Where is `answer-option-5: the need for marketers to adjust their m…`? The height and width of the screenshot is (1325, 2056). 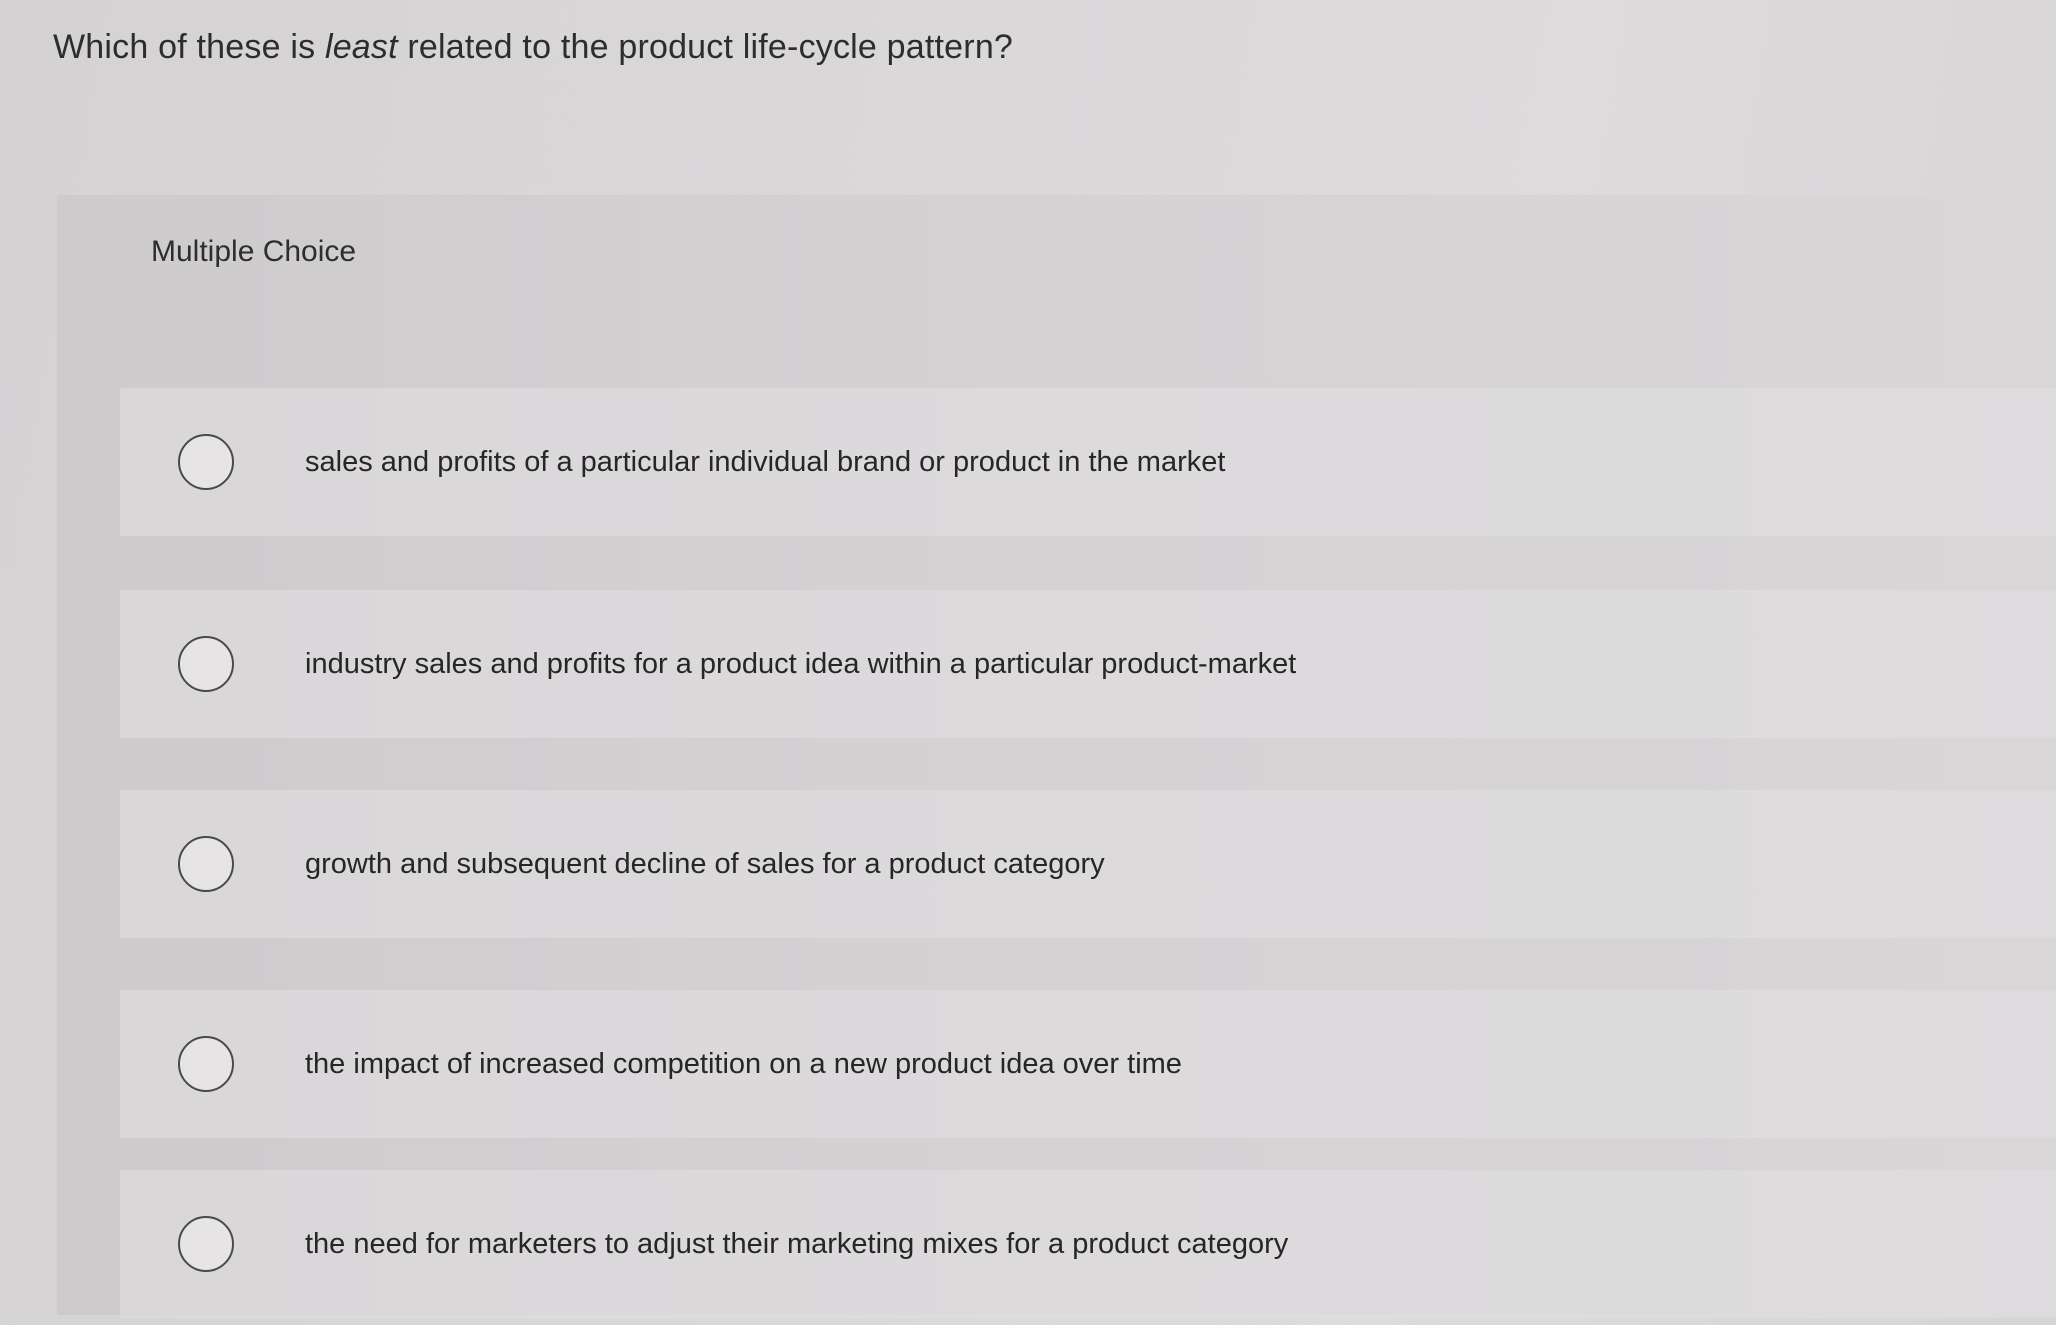 answer-option-5: the need for marketers to adjust their m… is located at coordinates (1088, 1244).